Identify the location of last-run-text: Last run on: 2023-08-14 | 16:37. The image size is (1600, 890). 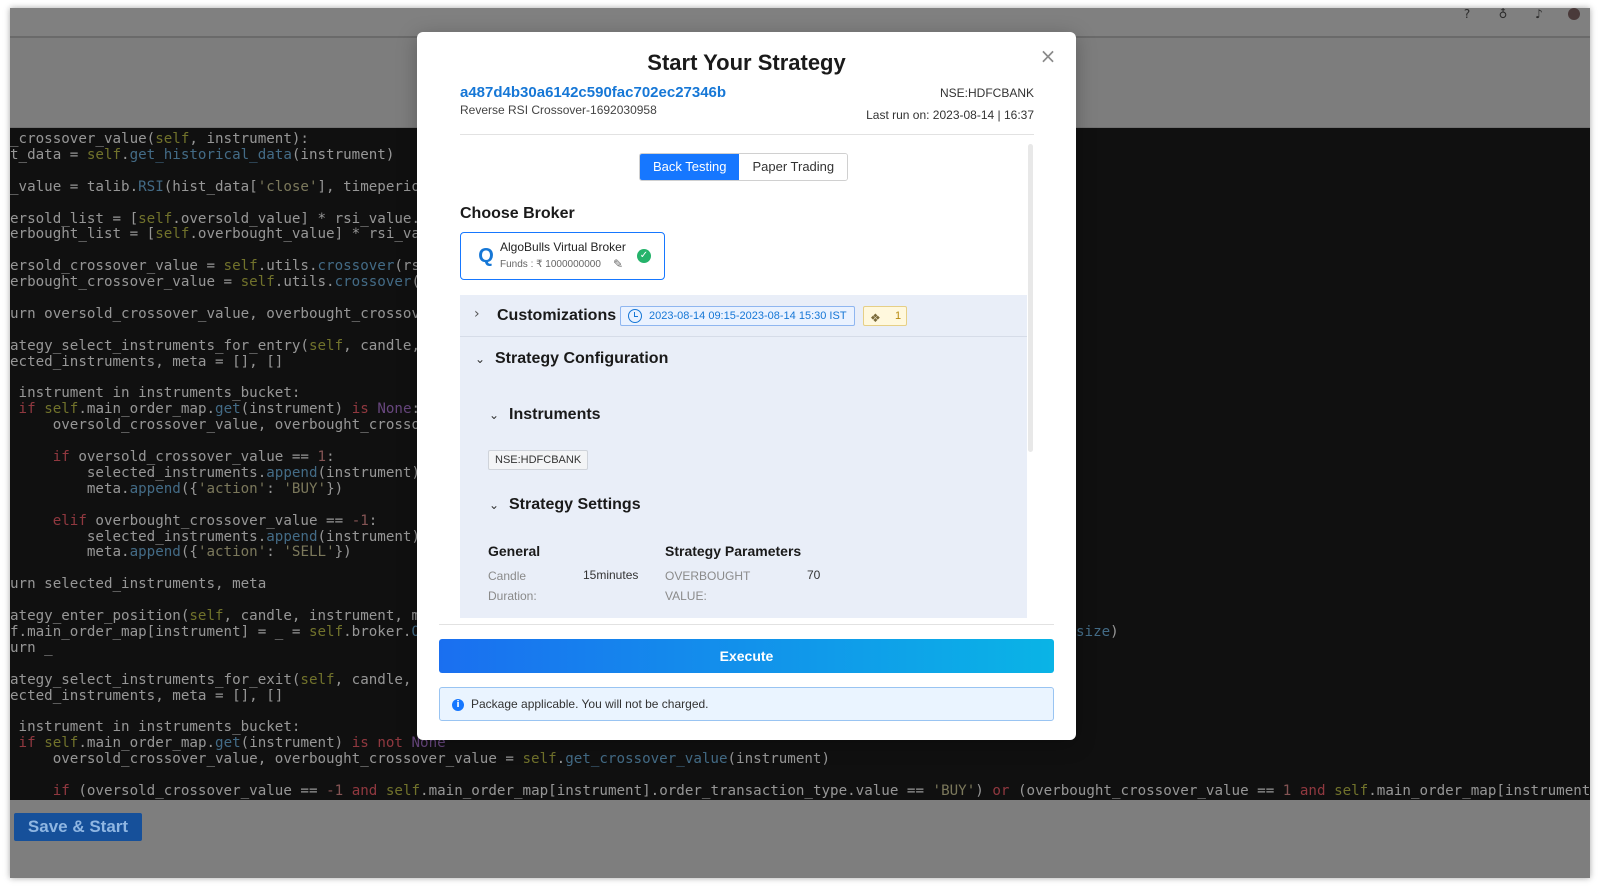
(950, 115).